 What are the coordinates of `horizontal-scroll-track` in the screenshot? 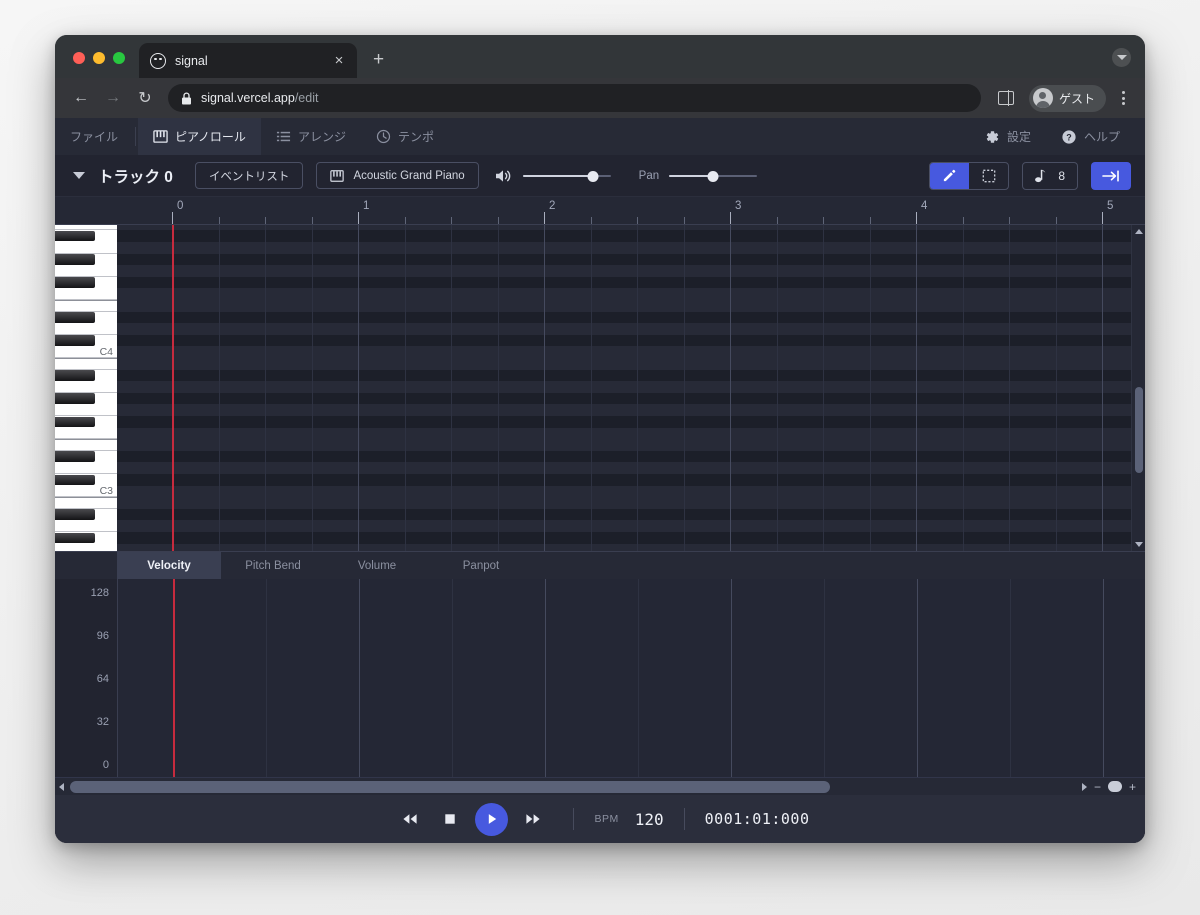 It's located at (573, 787).